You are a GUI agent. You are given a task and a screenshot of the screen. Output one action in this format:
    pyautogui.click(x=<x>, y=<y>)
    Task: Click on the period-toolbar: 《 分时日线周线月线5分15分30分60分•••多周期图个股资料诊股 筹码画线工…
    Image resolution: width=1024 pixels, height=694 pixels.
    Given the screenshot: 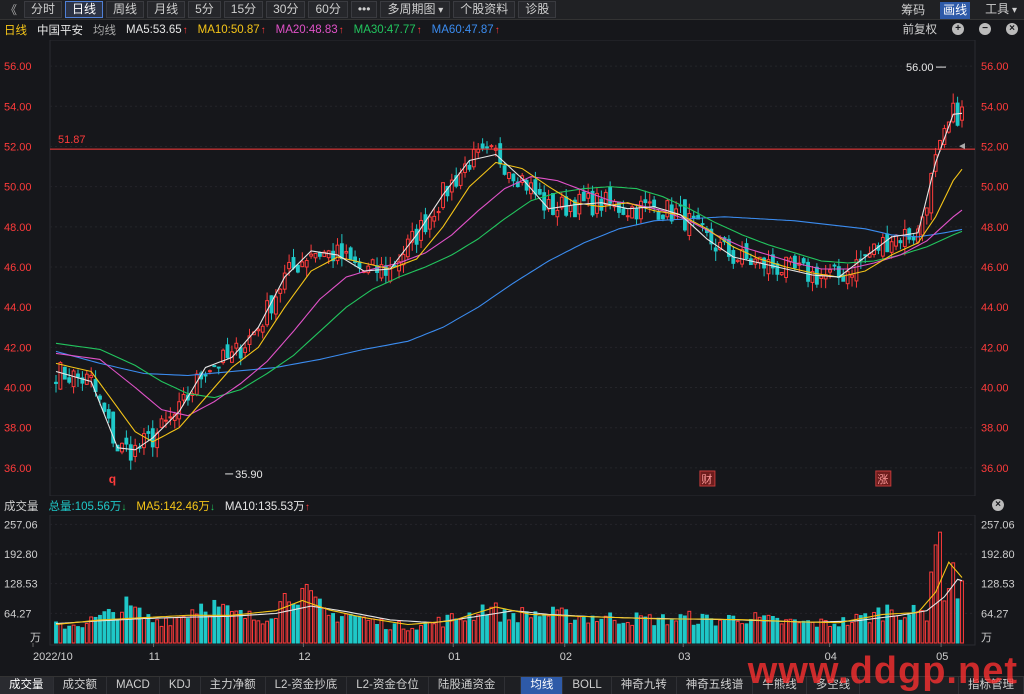 What is the action you would take?
    pyautogui.click(x=512, y=10)
    